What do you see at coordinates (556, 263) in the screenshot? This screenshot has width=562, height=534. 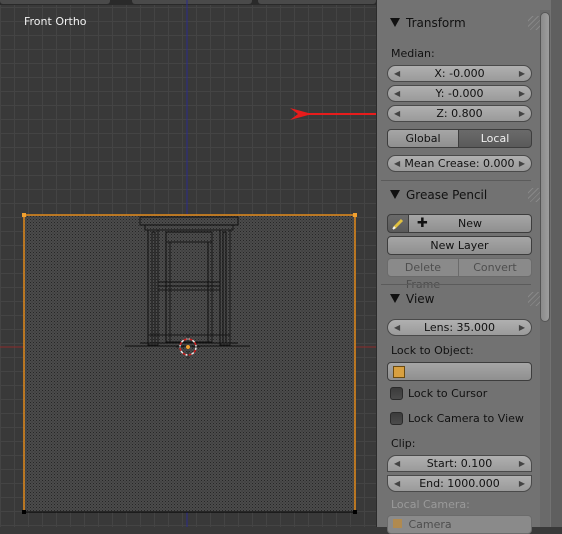 I see `panel-edge` at bounding box center [556, 263].